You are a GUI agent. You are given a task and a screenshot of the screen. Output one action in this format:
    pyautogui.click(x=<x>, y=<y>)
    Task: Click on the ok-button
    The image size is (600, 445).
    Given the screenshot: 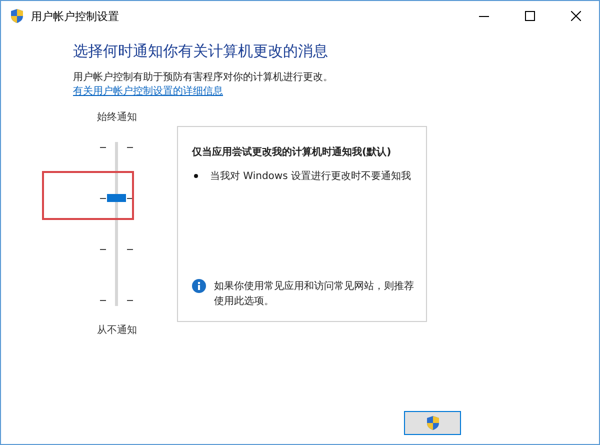 What is the action you would take?
    pyautogui.click(x=432, y=423)
    